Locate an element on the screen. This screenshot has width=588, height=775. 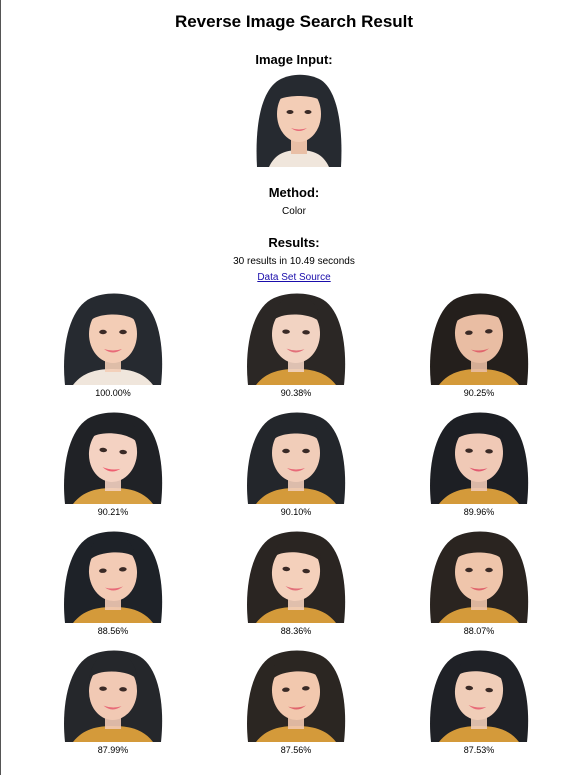
result-score: 90.10% is located at coordinates (296, 512).